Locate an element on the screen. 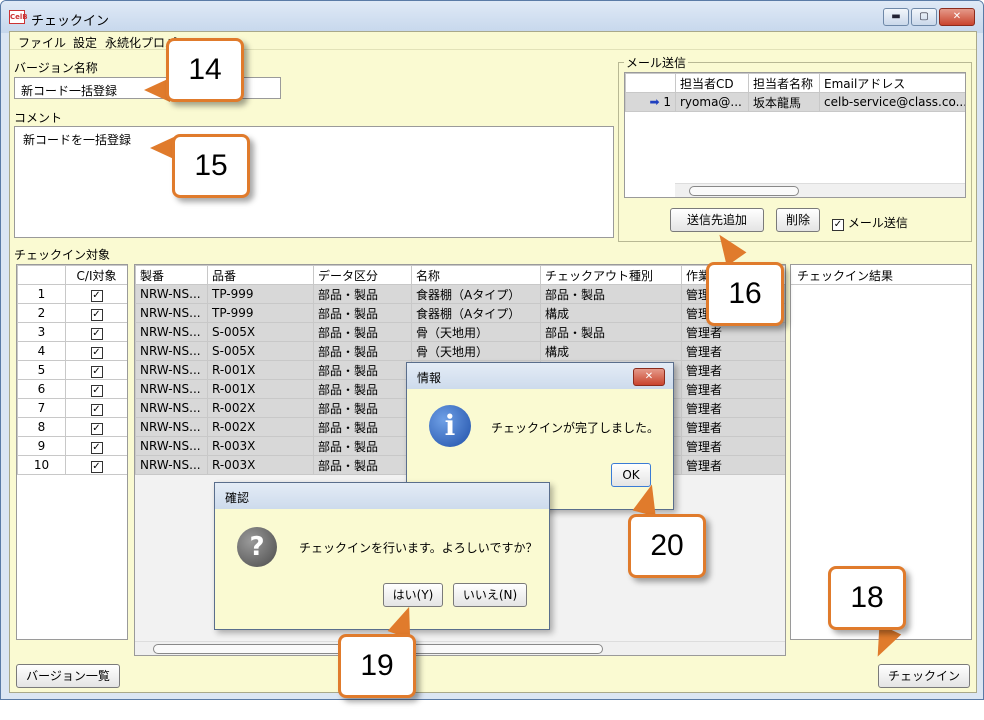  grid-row: NRW-NS... S-005X 部品・製品 骨（天地用） 構成 管理者 is located at coordinates (460, 351).